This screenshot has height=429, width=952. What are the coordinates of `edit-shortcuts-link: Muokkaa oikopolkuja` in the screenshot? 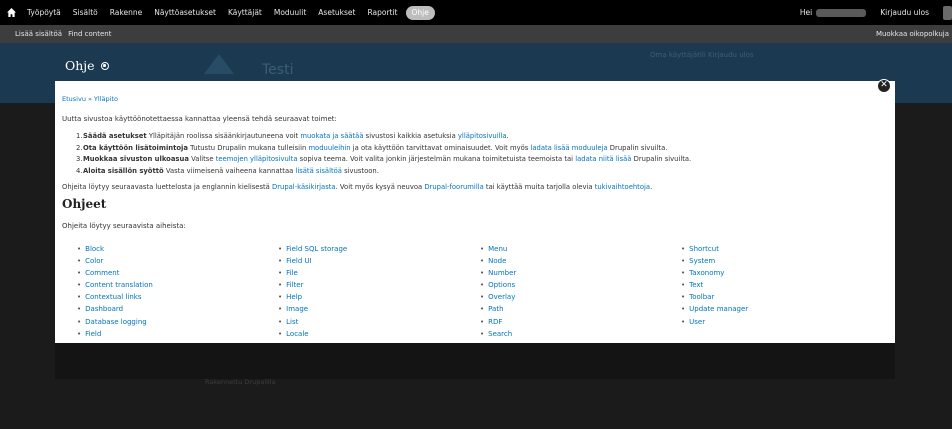 It's located at (912, 34).